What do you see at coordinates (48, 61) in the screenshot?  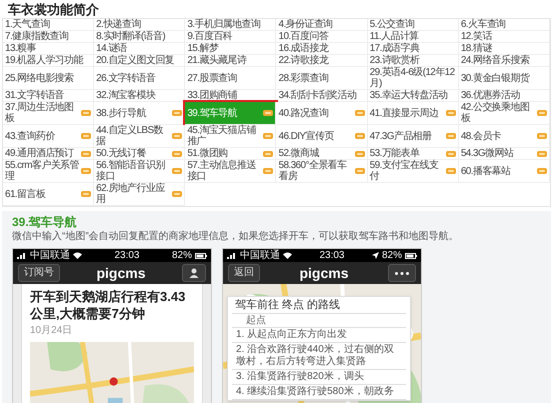 I see `feature-link: 19.机器人学习功能` at bounding box center [48, 61].